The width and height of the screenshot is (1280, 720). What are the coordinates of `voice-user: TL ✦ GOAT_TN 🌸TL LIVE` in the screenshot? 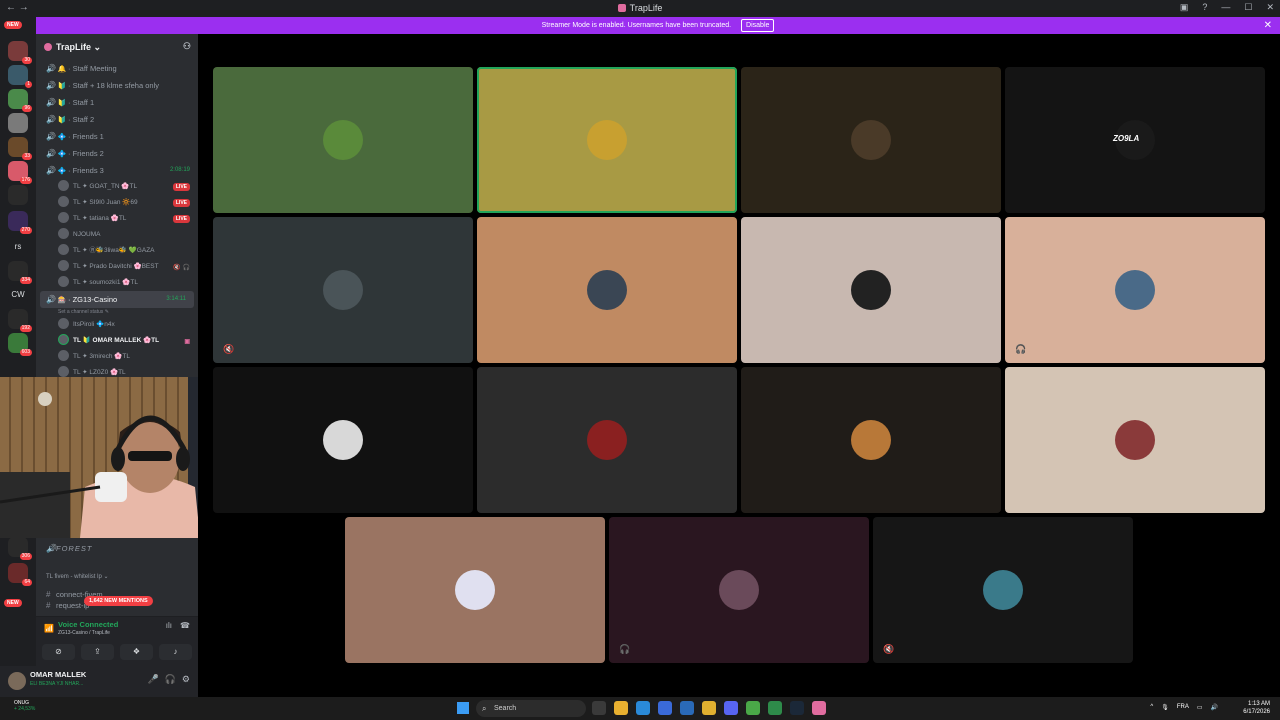 It's located at (117, 187).